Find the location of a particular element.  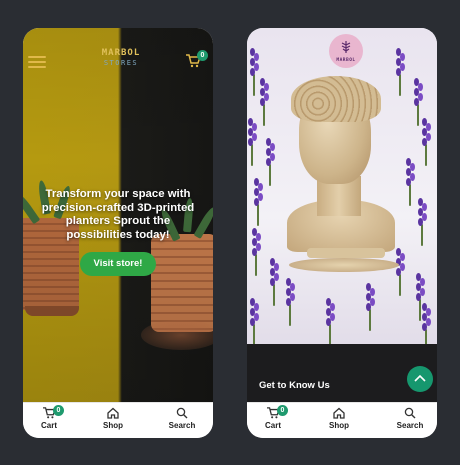

top-bar: MARBOL STORES 0 is located at coordinates (118, 61).